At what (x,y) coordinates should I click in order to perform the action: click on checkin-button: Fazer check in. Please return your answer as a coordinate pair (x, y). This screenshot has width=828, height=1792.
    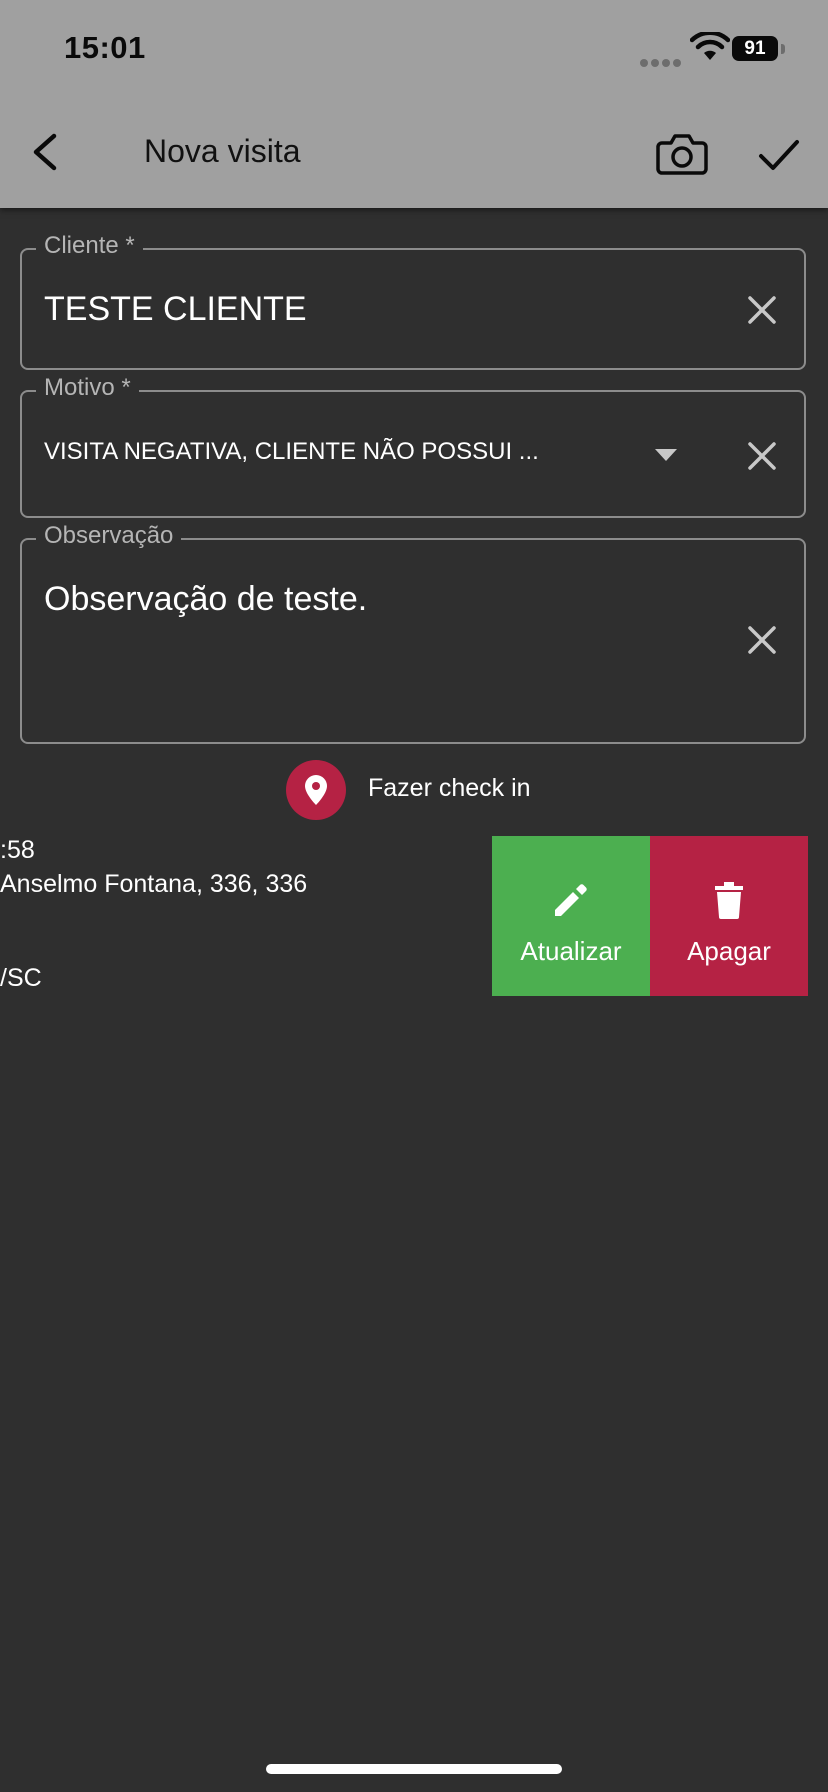
    Looking at the image, I should click on (436, 790).